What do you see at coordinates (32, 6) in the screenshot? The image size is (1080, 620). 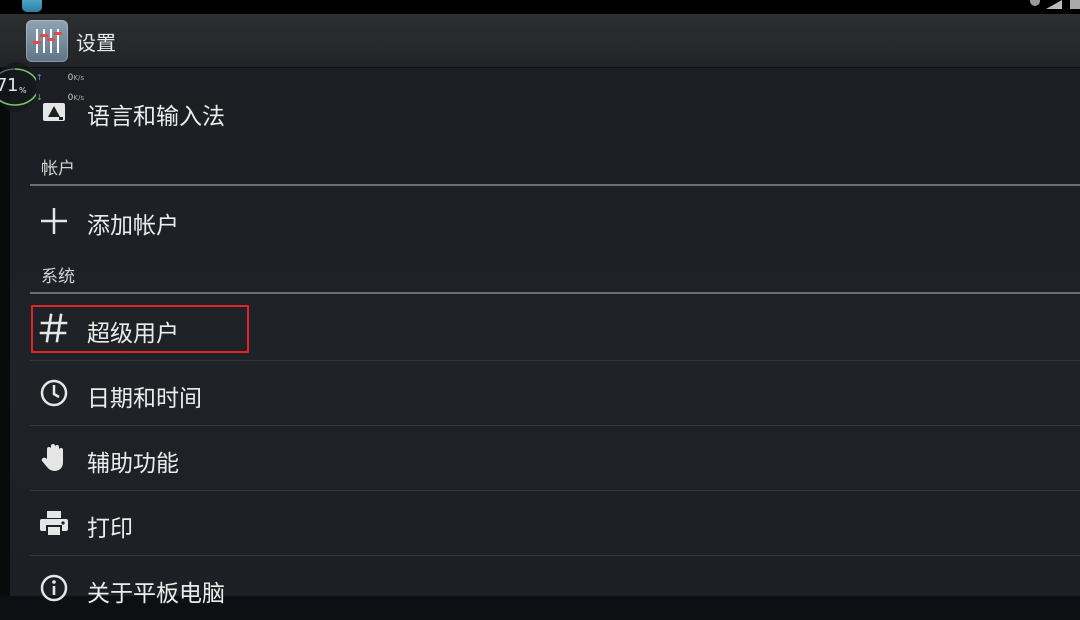 I see `notification-app-icon` at bounding box center [32, 6].